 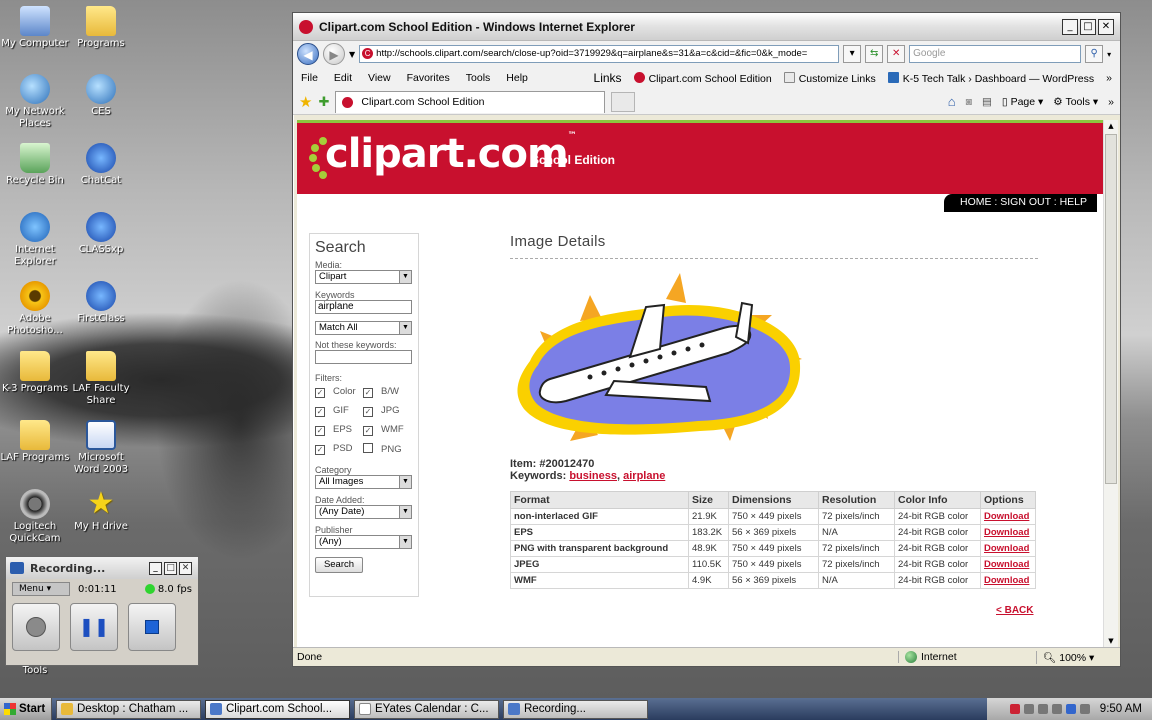 I want to click on stop-button, so click(x=152, y=627).